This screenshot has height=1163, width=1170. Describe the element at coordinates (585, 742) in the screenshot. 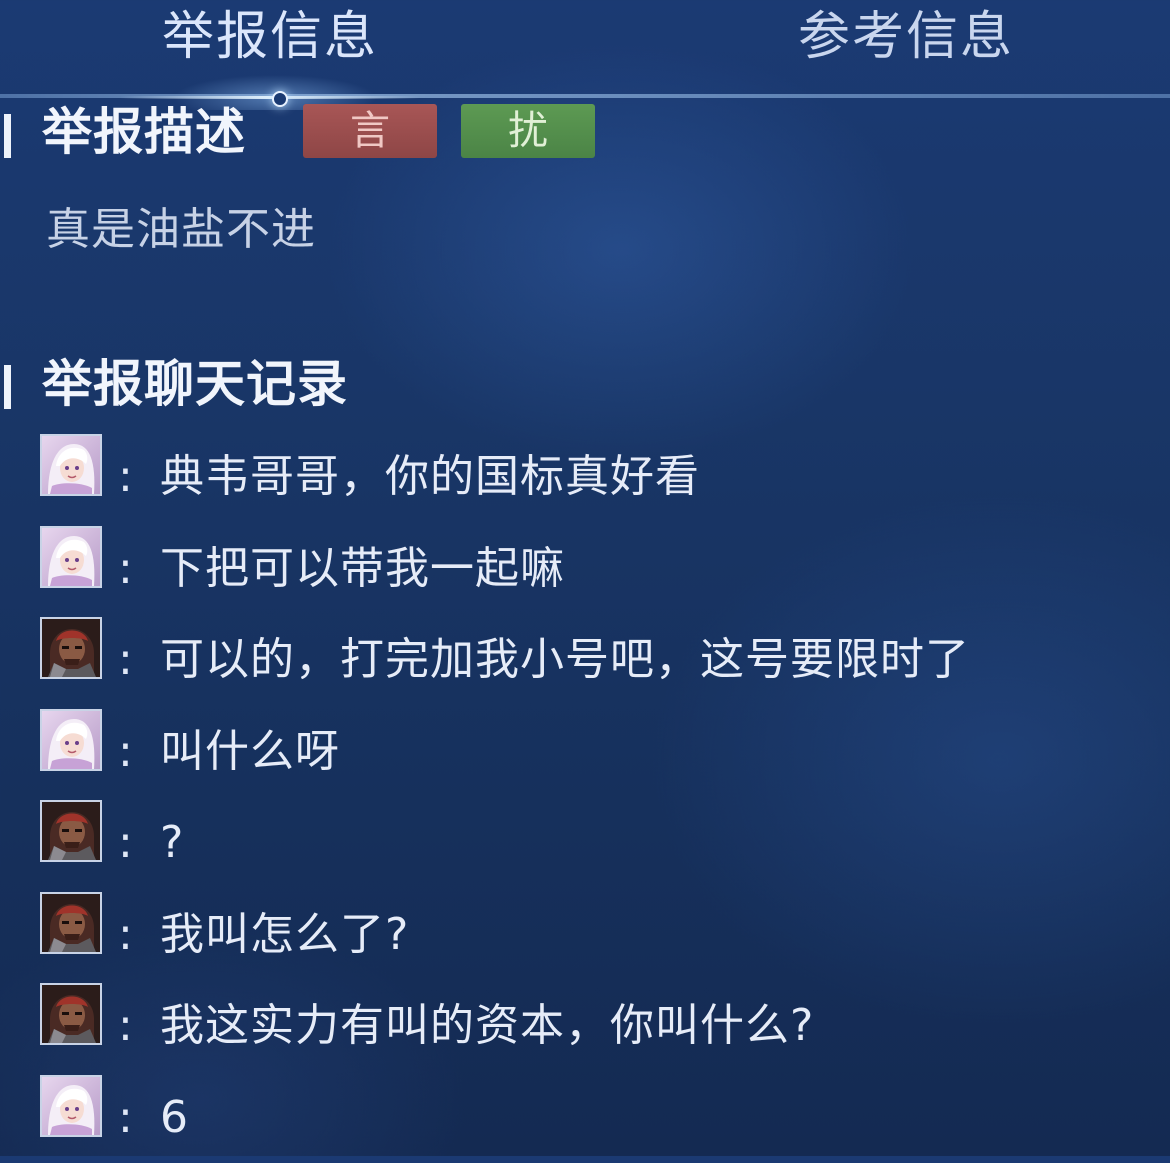

I see `chat-message-row: : 叫什么呀` at that location.